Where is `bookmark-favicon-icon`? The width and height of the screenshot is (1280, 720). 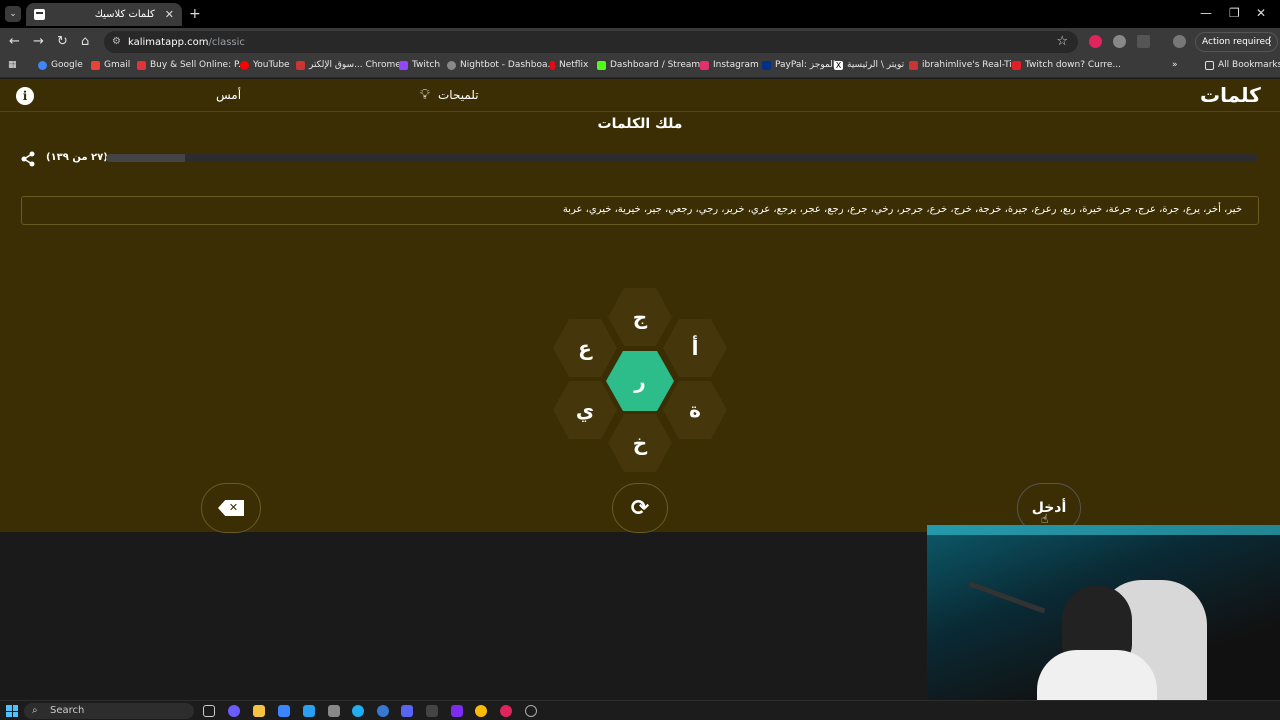 bookmark-favicon-icon is located at coordinates (42, 65).